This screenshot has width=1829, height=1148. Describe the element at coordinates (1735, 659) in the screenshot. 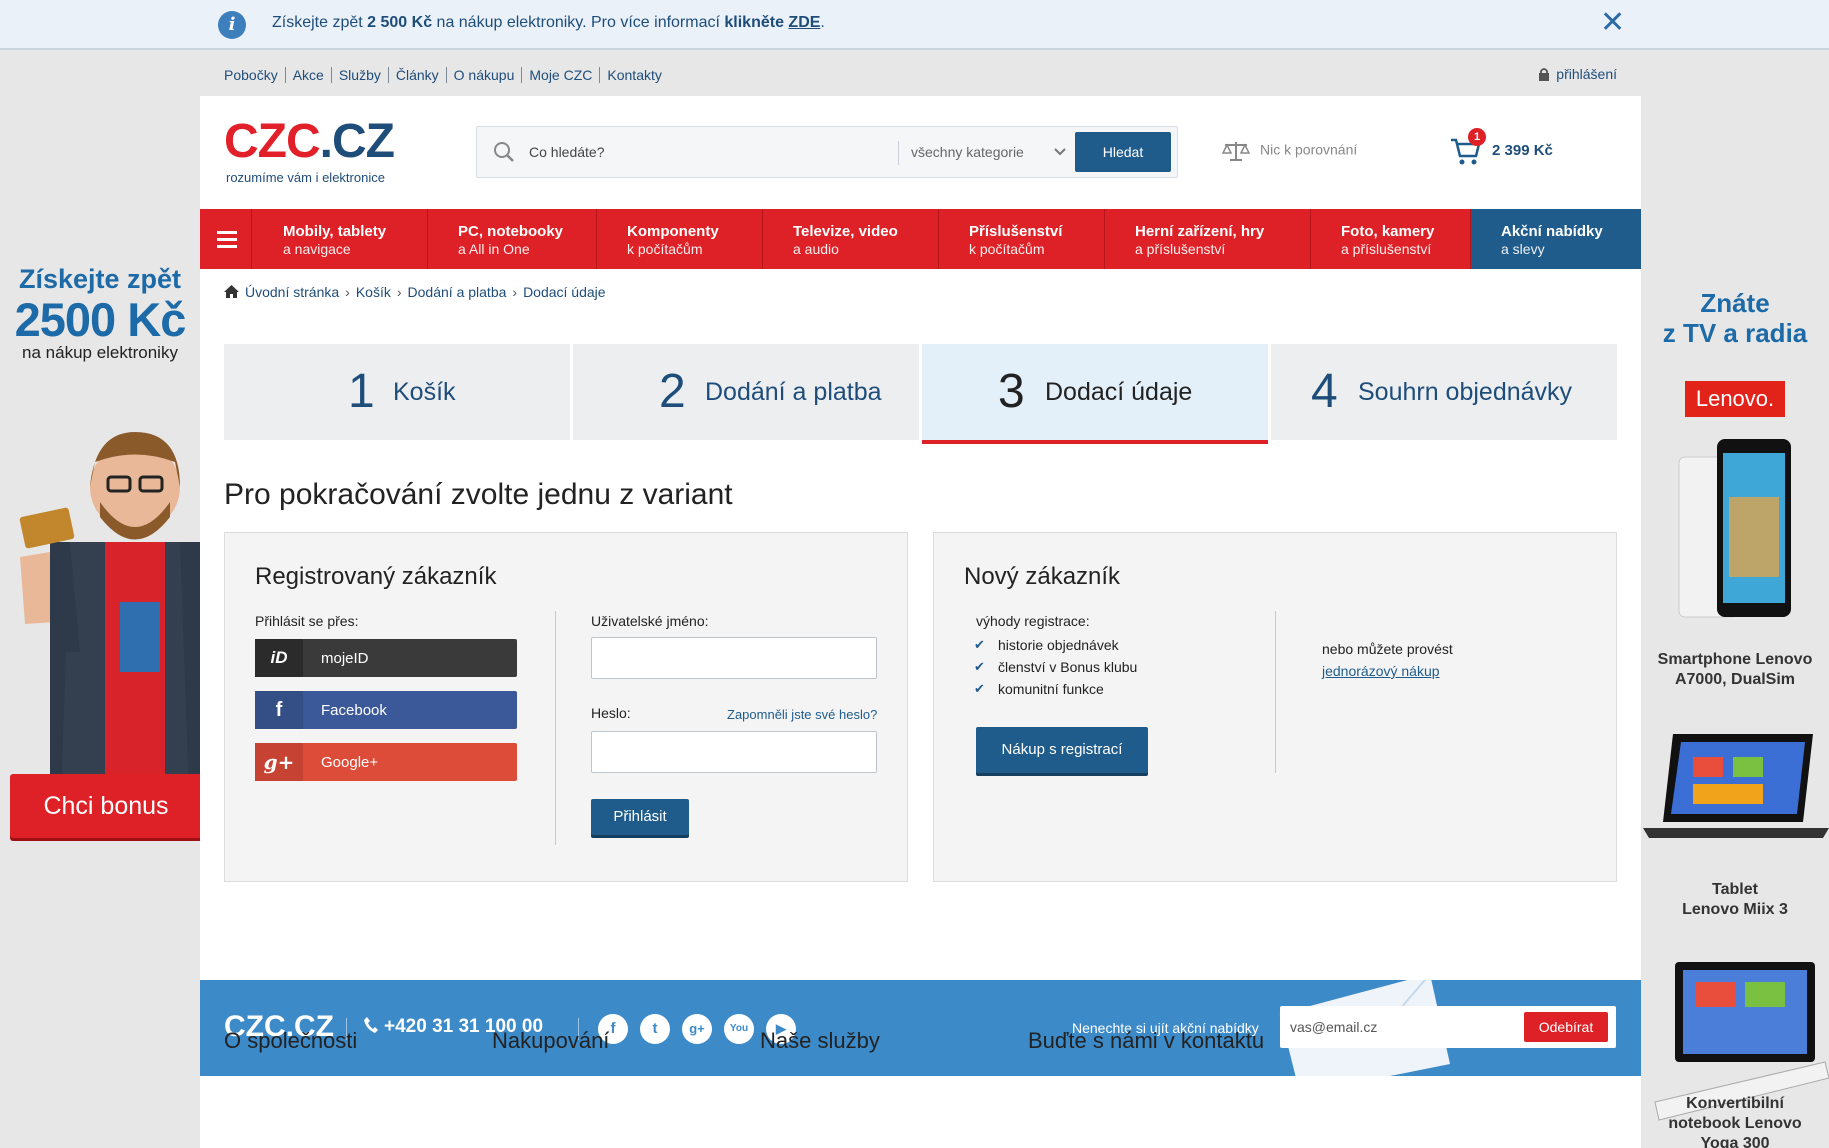

I see `ad-product-1-line1: Smartphone Lenovo` at that location.